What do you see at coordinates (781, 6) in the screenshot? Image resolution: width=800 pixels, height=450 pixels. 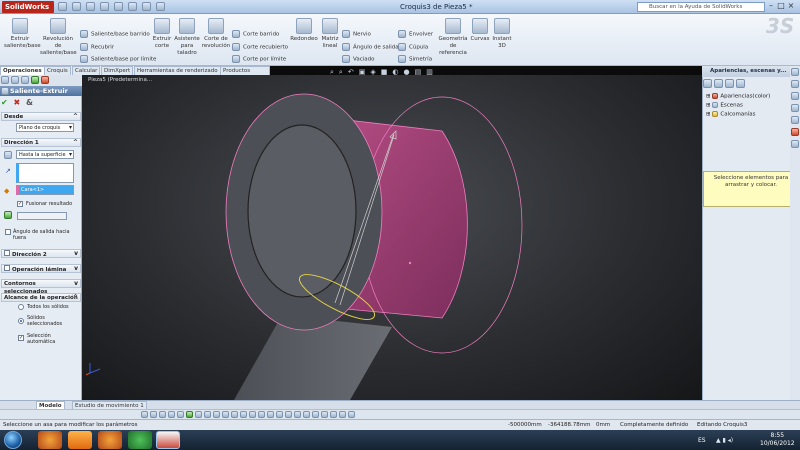 I see `maximize-icon: □` at bounding box center [781, 6].